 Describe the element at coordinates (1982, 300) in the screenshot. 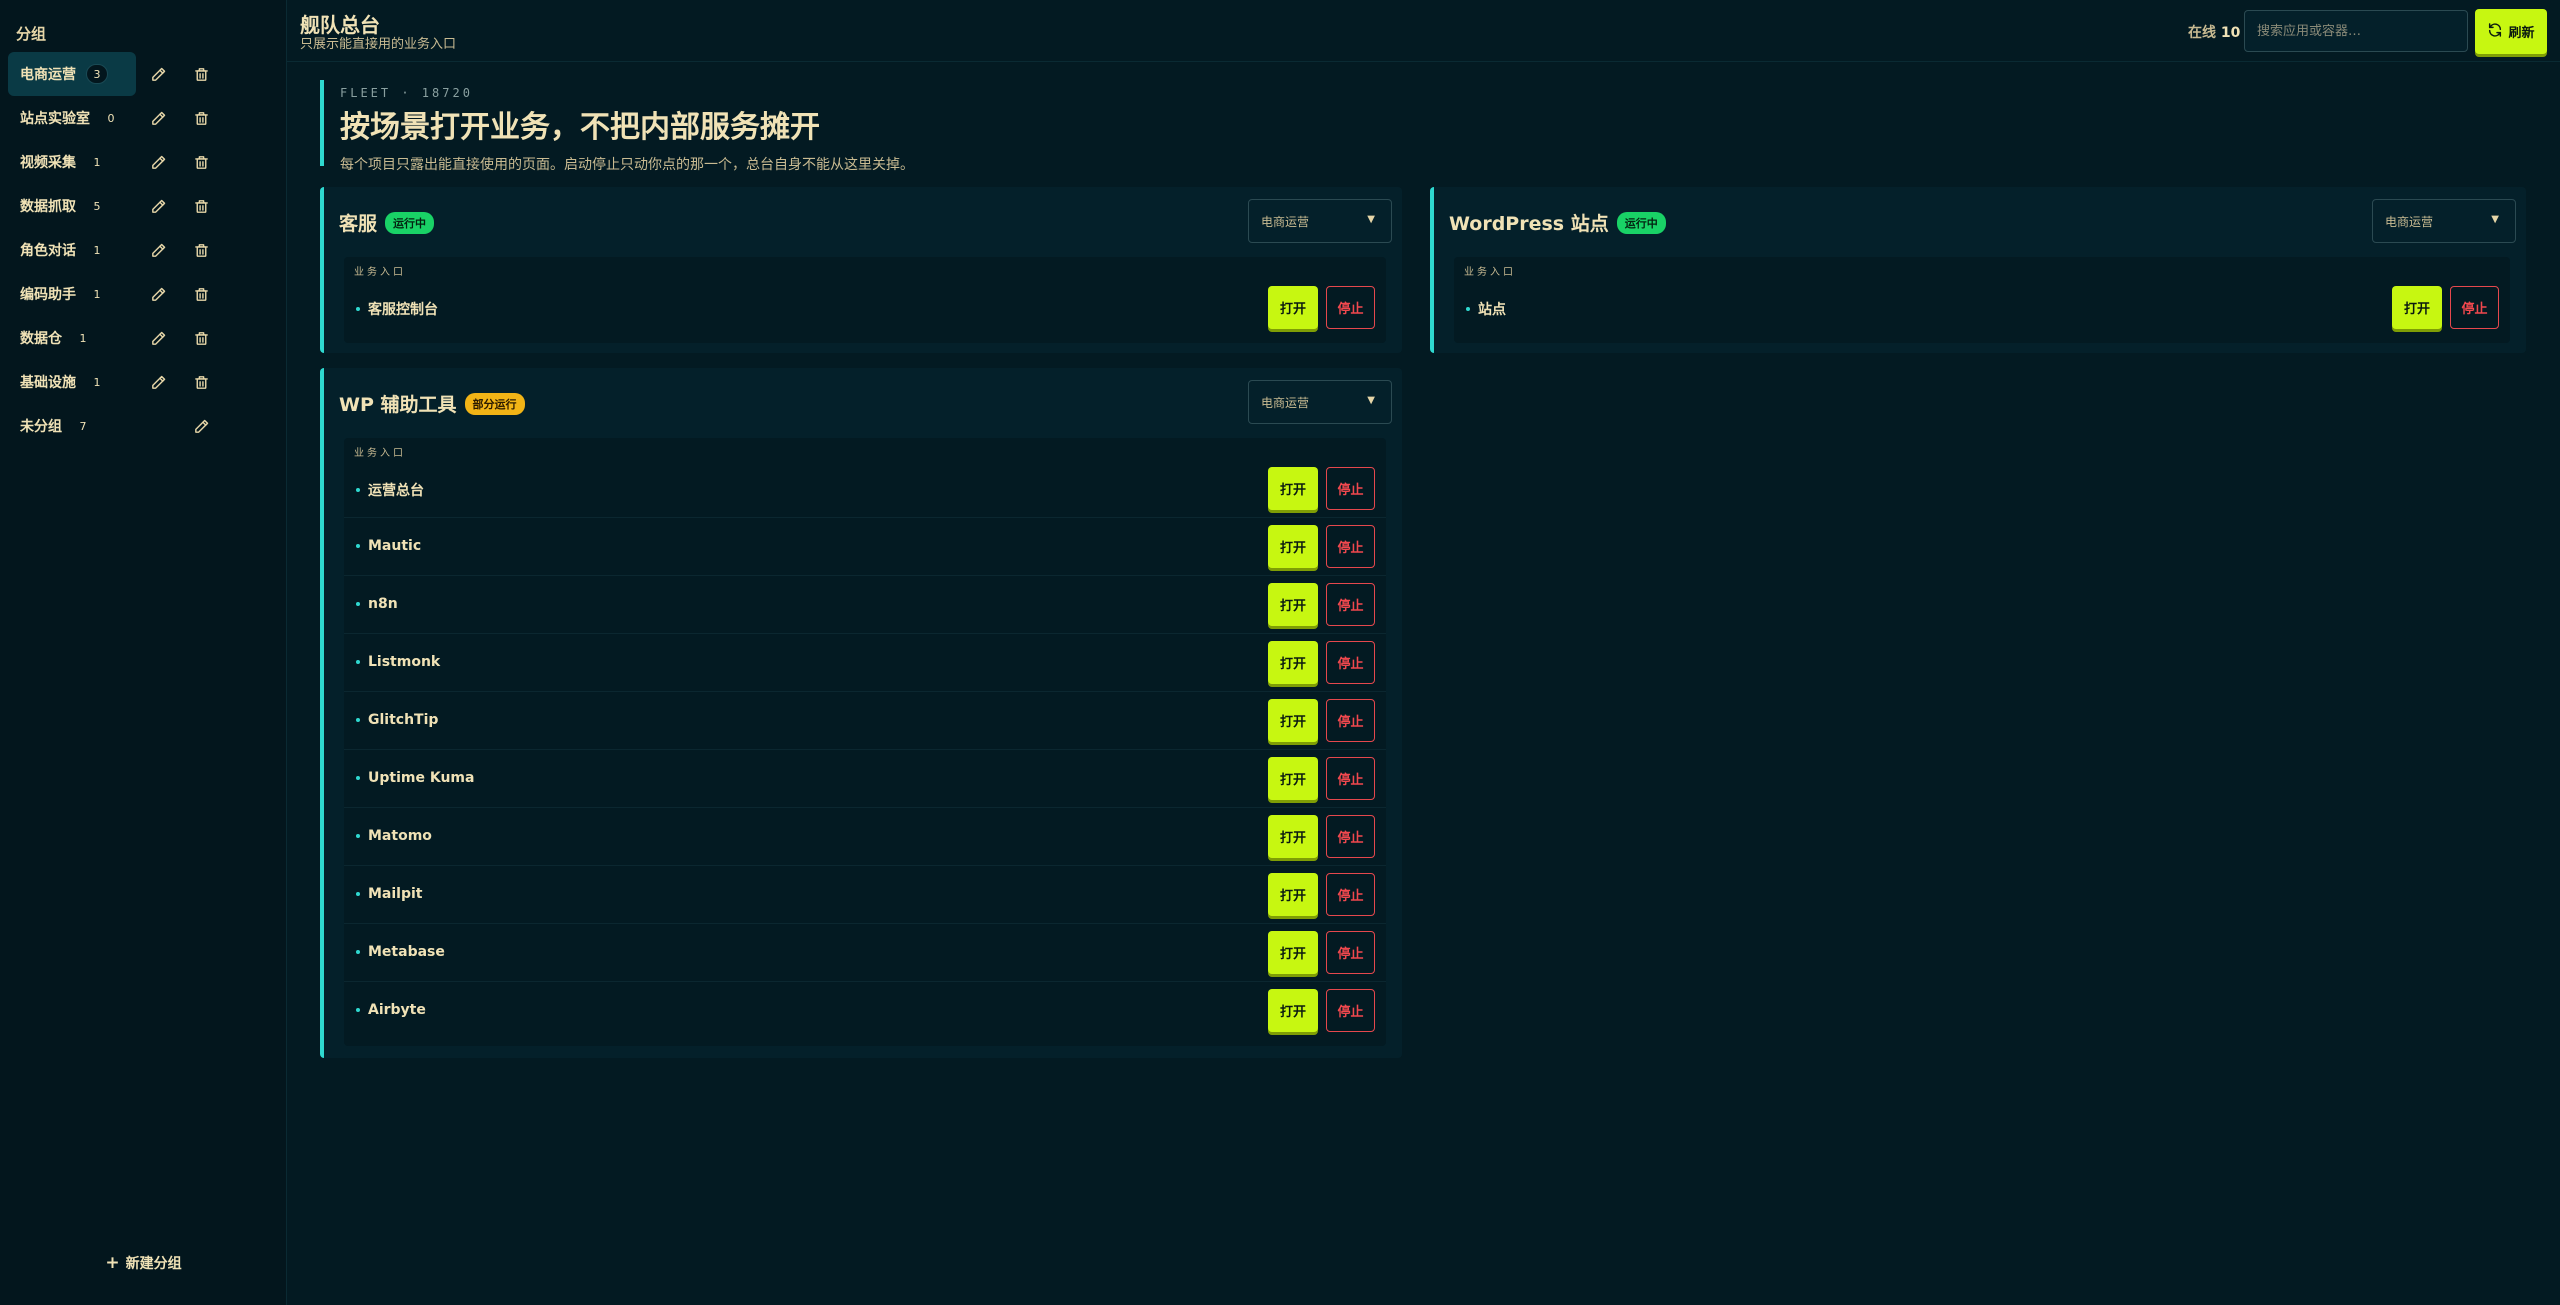

I see `entries-panel: 业务入口 站点 打开 停止` at that location.